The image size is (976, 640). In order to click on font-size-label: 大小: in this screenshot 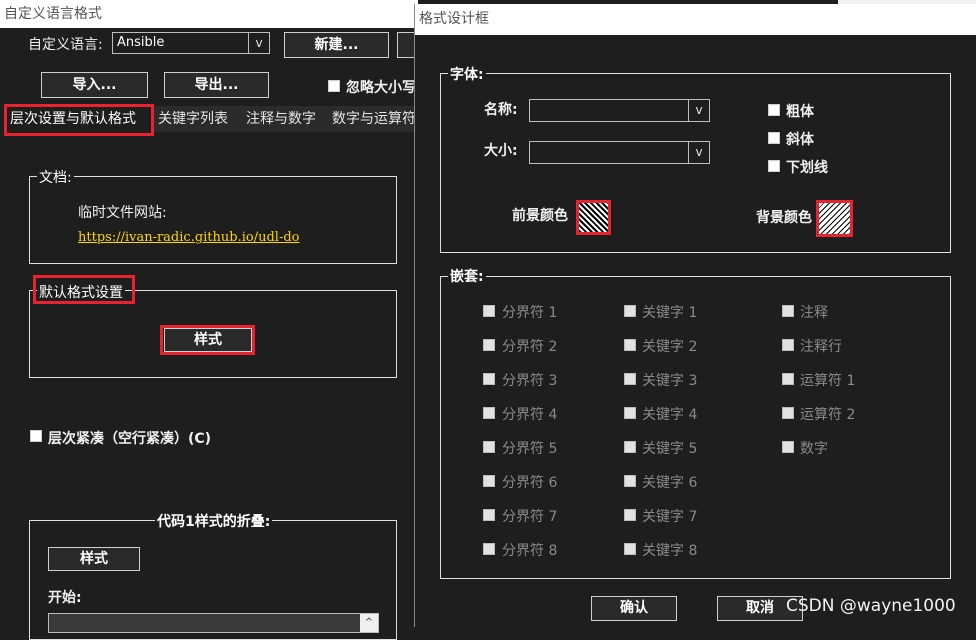, I will do `click(501, 151)`.